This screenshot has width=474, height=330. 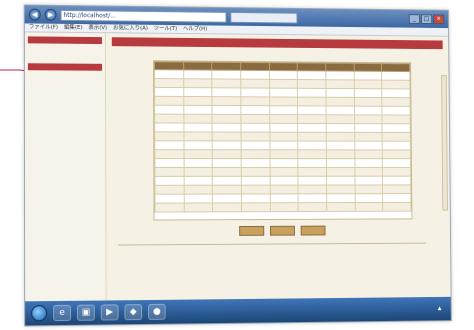 I want to click on menu-edit: 編集(E), so click(x=73, y=28).